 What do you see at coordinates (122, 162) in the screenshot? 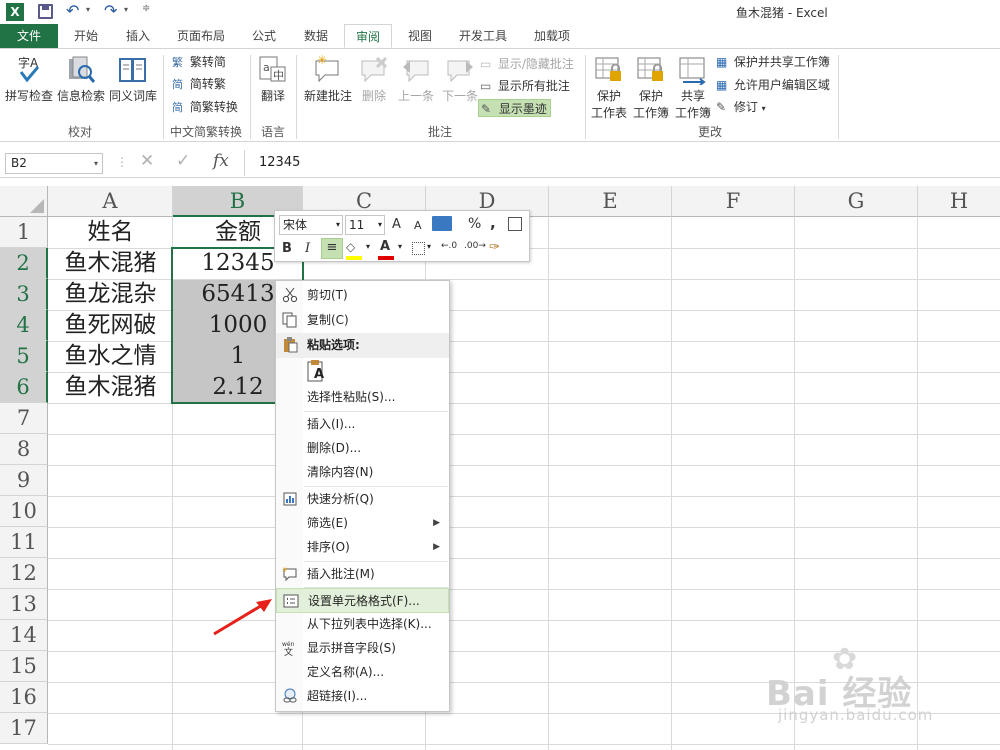
I see `formula-bar-splitter-icon: ⋮` at bounding box center [122, 162].